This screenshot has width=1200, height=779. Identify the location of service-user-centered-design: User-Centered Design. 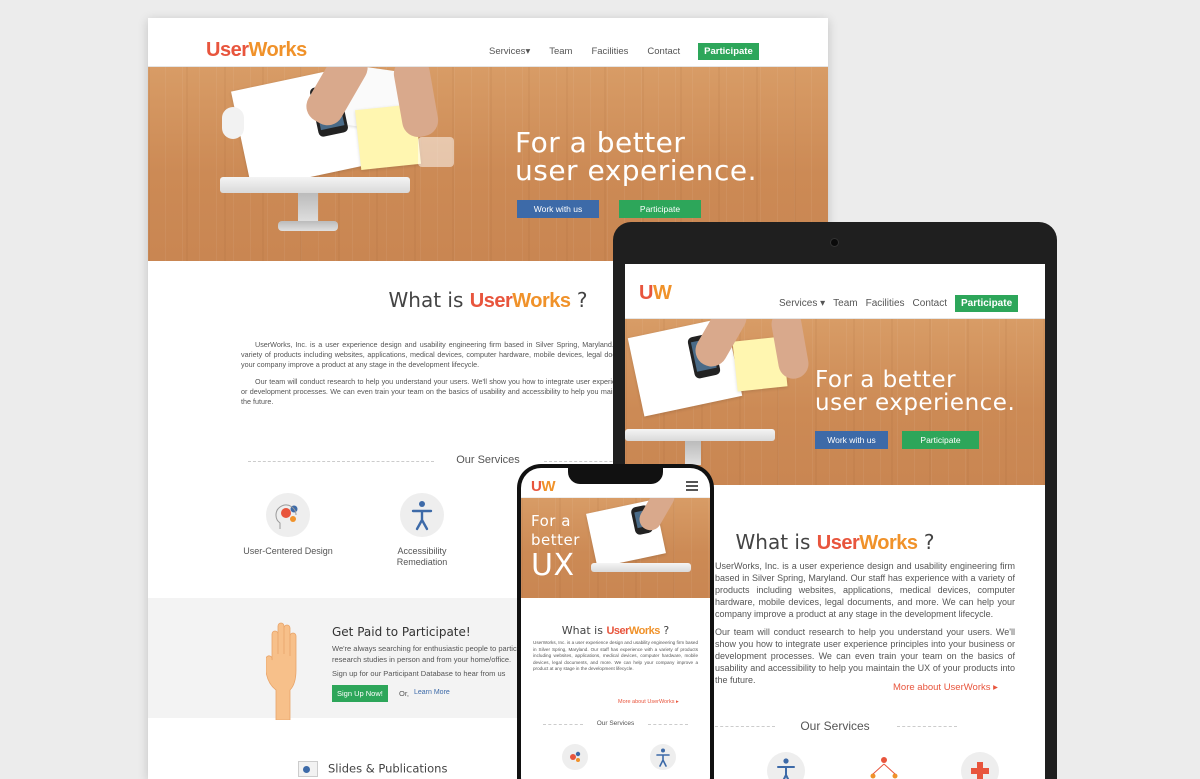
(288, 525).